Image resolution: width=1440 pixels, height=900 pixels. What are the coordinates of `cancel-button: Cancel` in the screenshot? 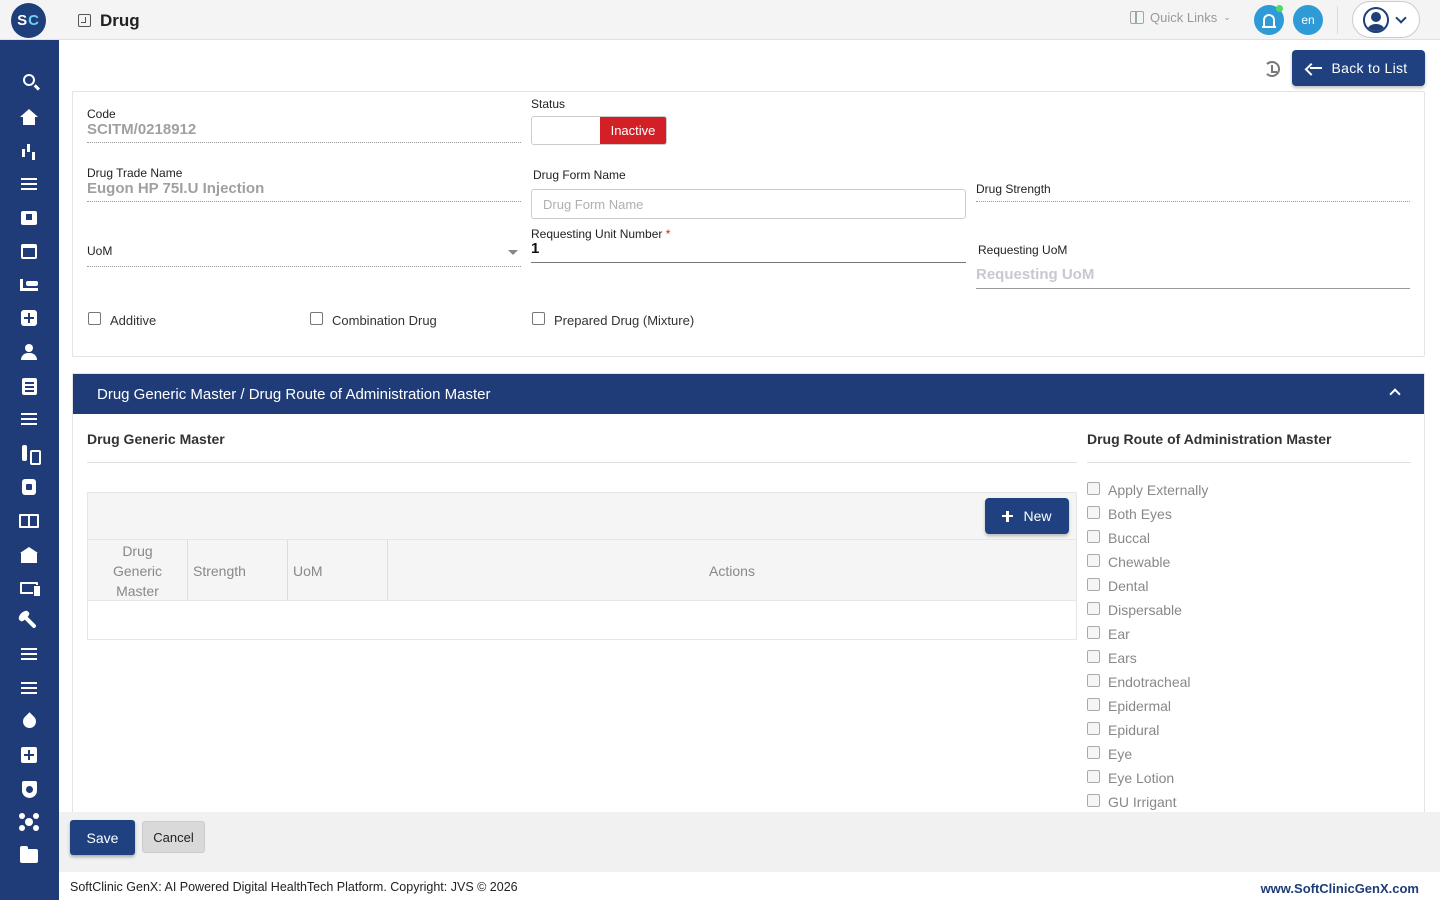 It's located at (173, 837).